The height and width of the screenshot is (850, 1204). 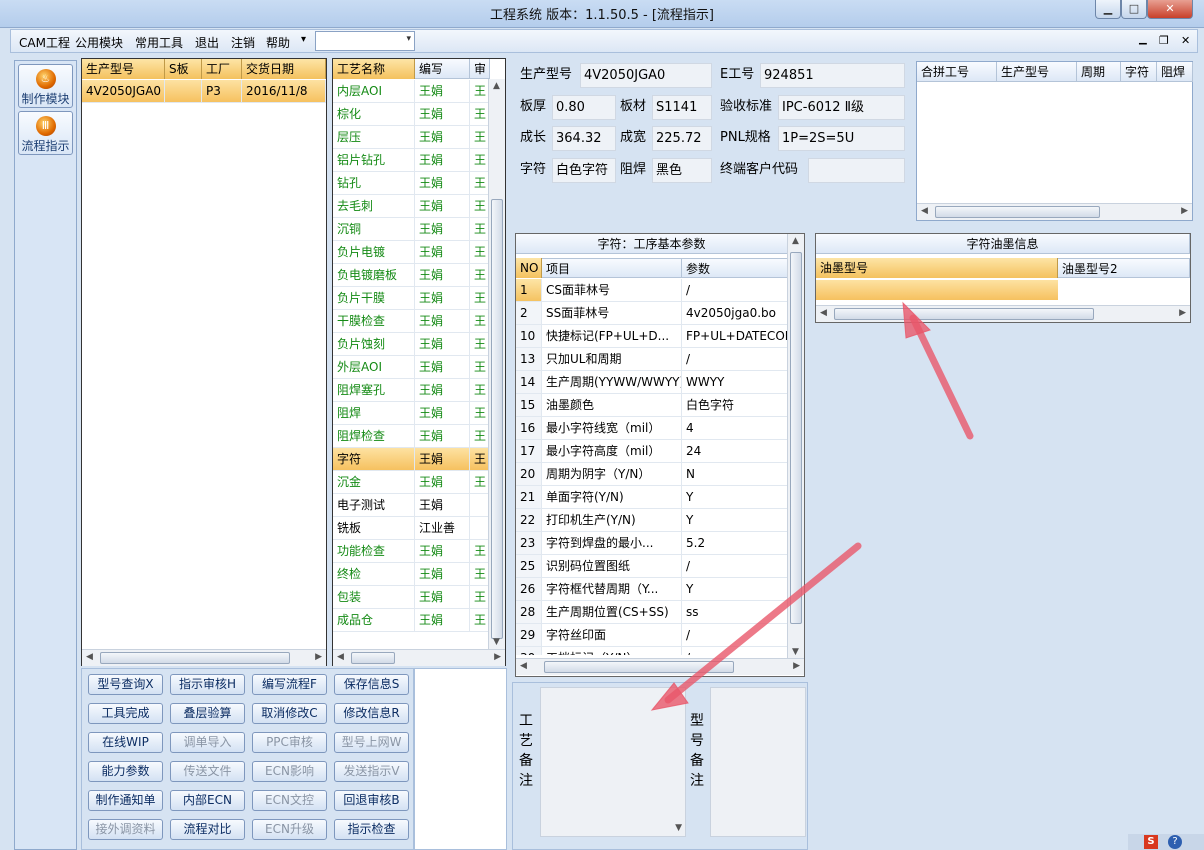 What do you see at coordinates (410, 367) in the screenshot?
I see `table-row: 外层AOI 王娟王` at bounding box center [410, 367].